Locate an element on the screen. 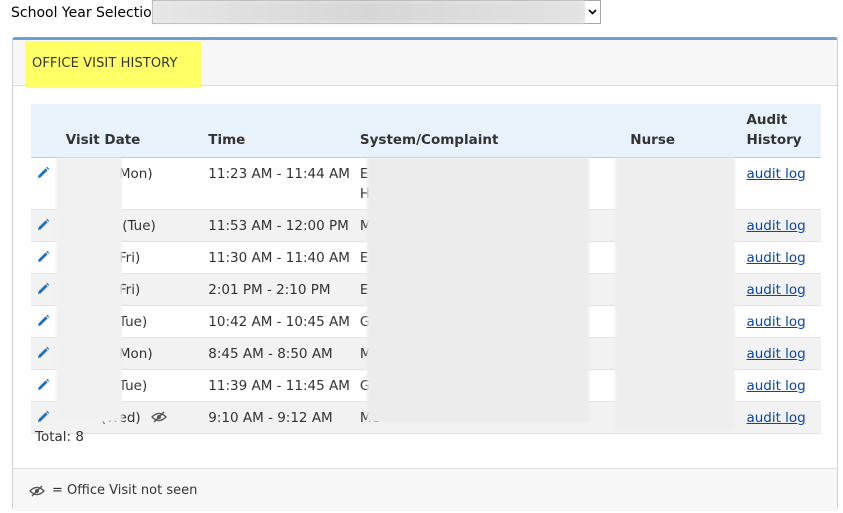 This screenshot has width=843, height=513. school-year-label: School Year Selection: is located at coordinates (88, 13).